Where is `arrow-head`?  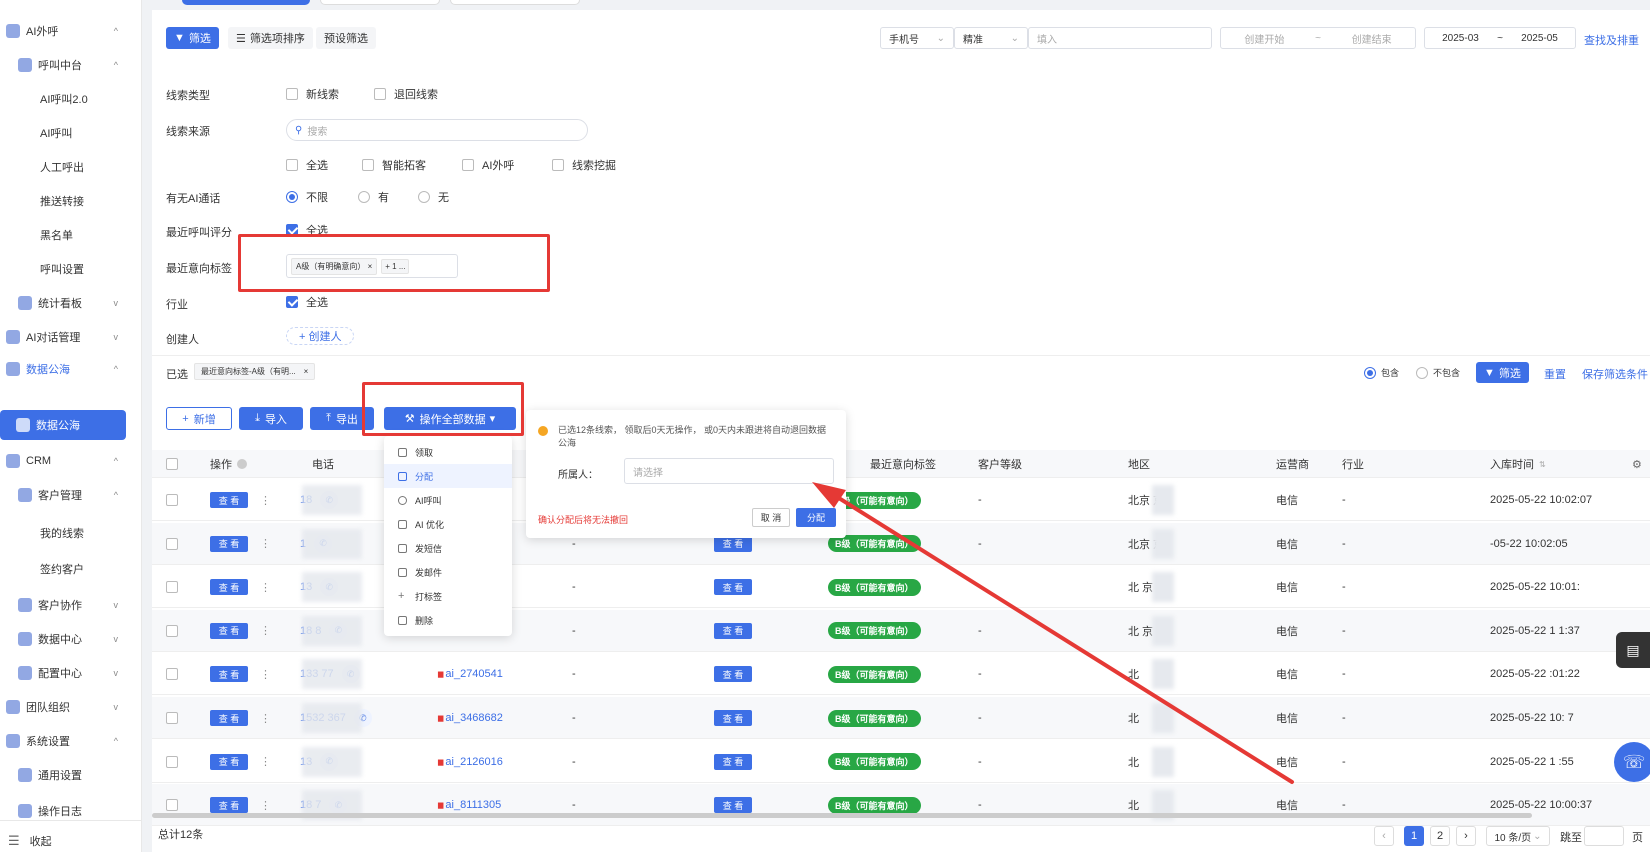
arrow-head is located at coordinates (829, 495).